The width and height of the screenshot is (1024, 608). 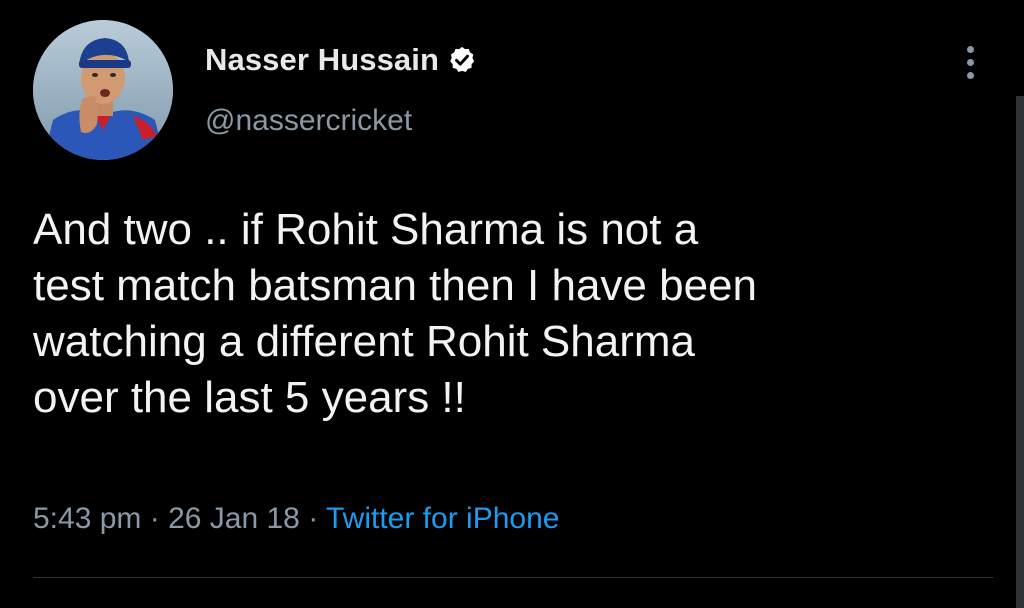 I want to click on tweet-date: 26 Jan 18, so click(x=234, y=518).